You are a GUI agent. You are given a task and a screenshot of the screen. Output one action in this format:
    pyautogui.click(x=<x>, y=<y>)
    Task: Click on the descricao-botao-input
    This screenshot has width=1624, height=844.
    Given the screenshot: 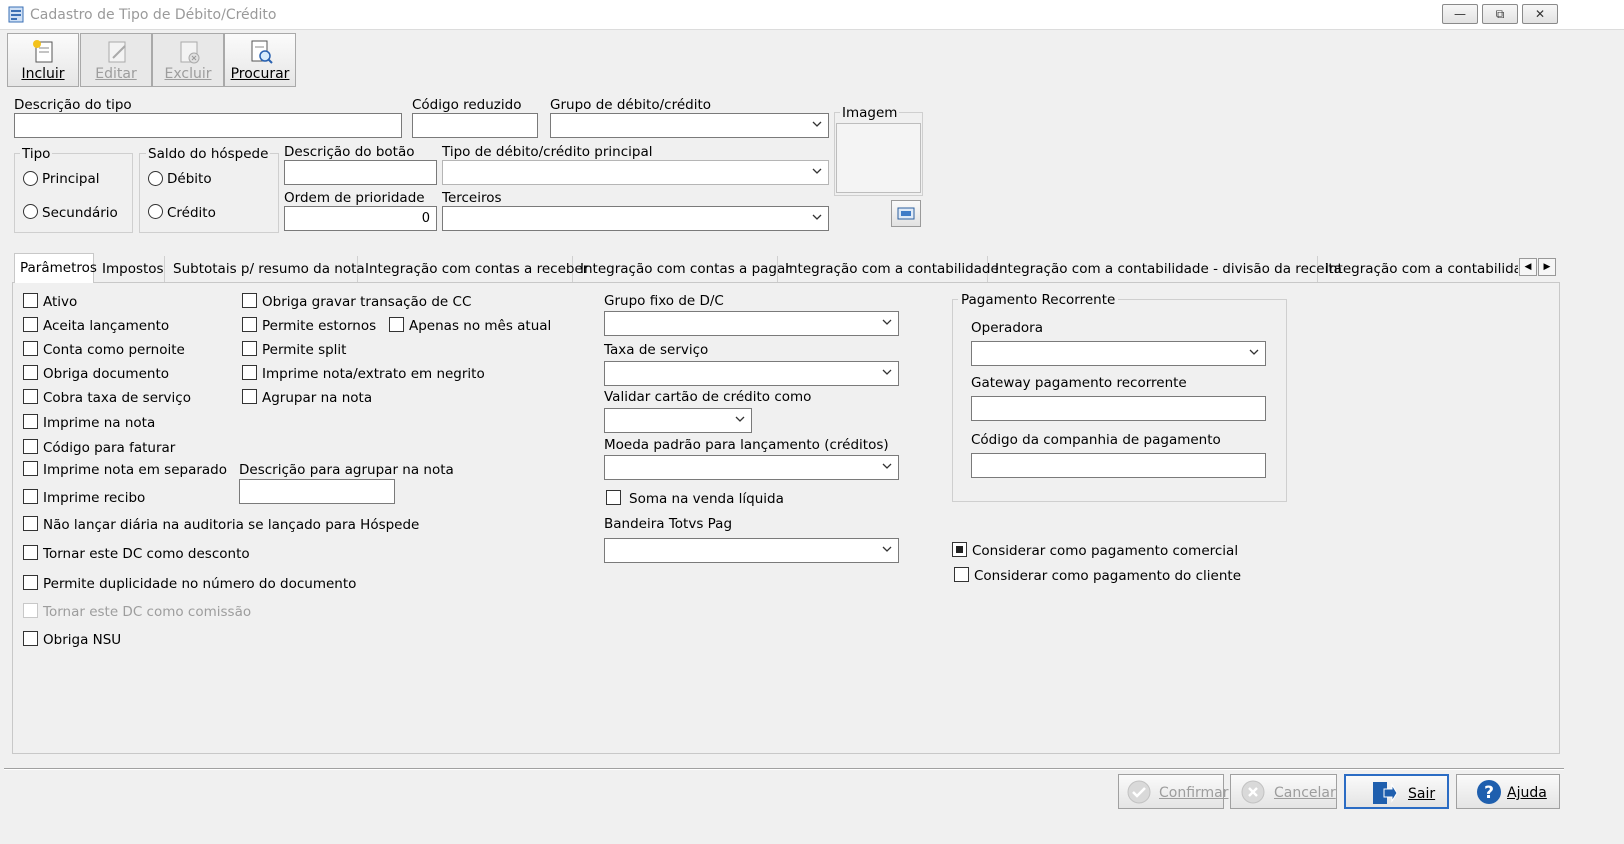 What is the action you would take?
    pyautogui.click(x=360, y=172)
    